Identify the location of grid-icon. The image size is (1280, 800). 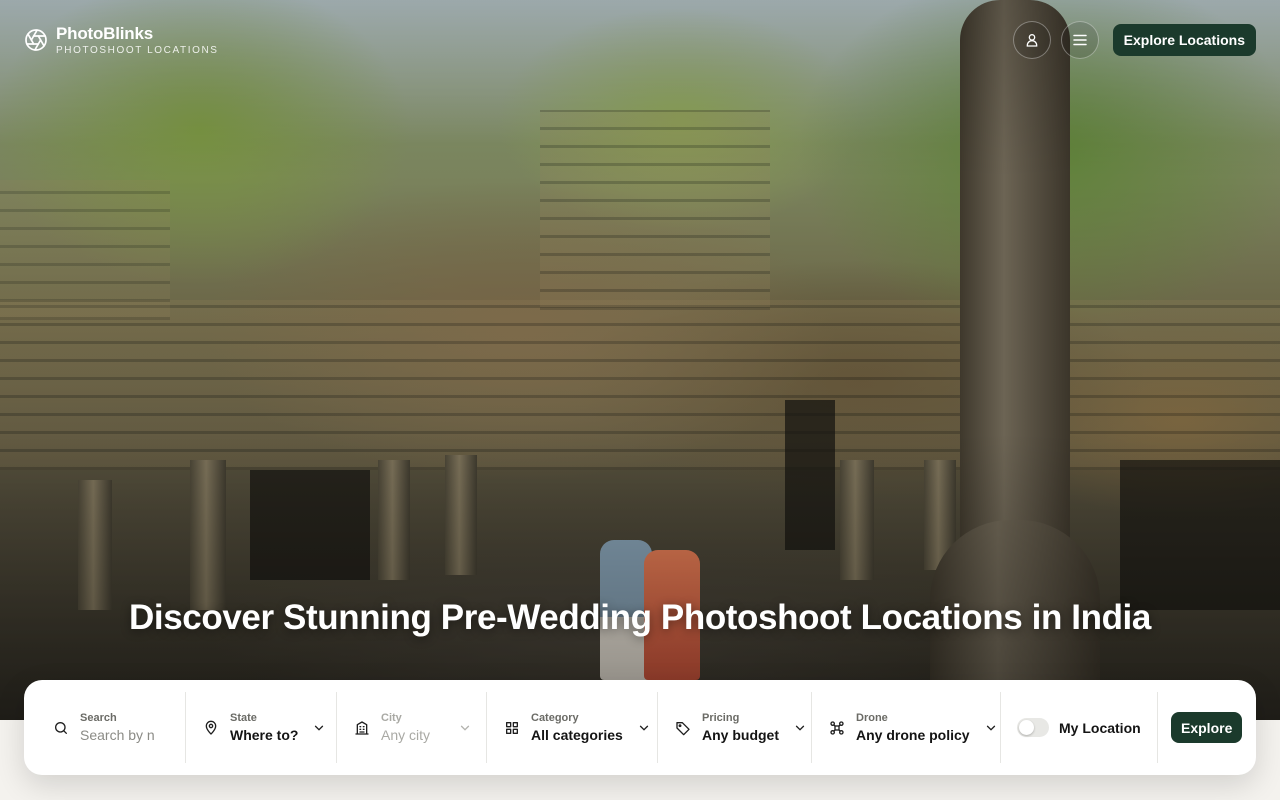
(512, 728).